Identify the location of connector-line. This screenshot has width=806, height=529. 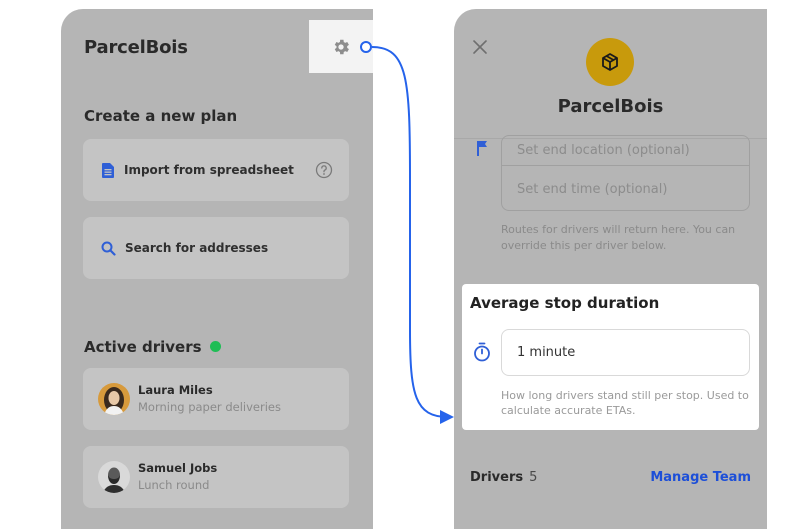
(410, 232).